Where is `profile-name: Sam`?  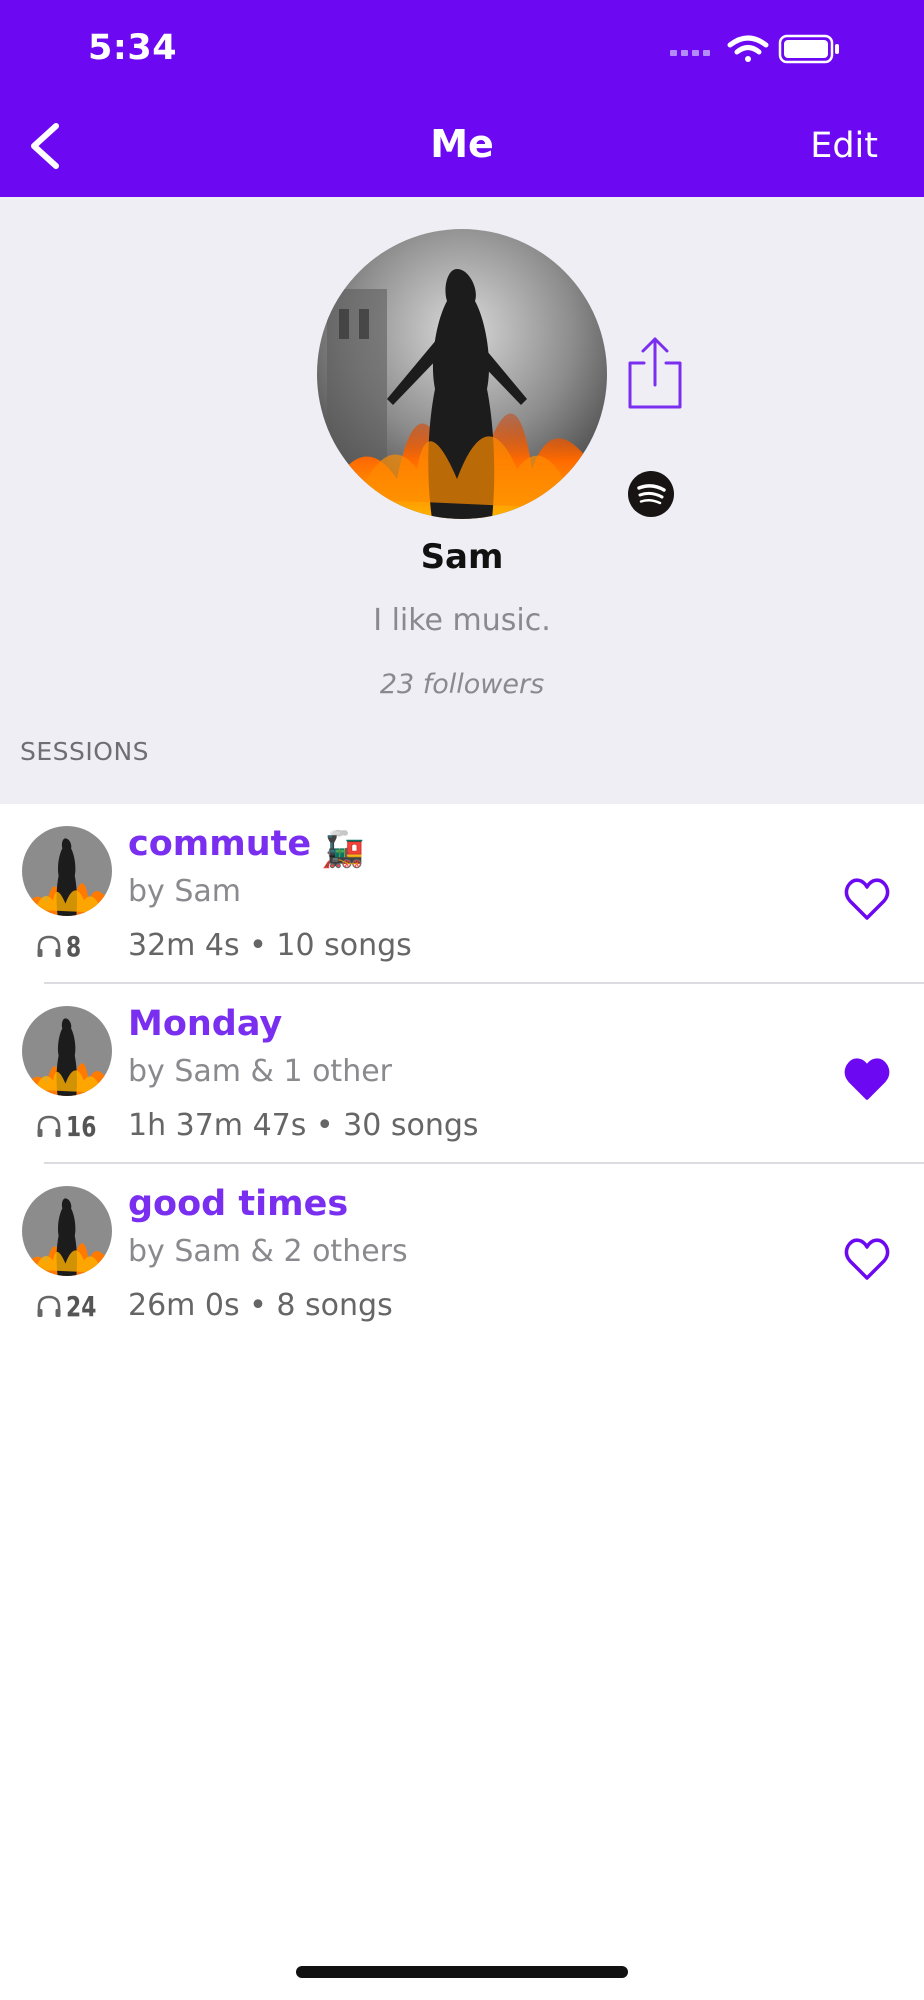 profile-name: Sam is located at coordinates (462, 557).